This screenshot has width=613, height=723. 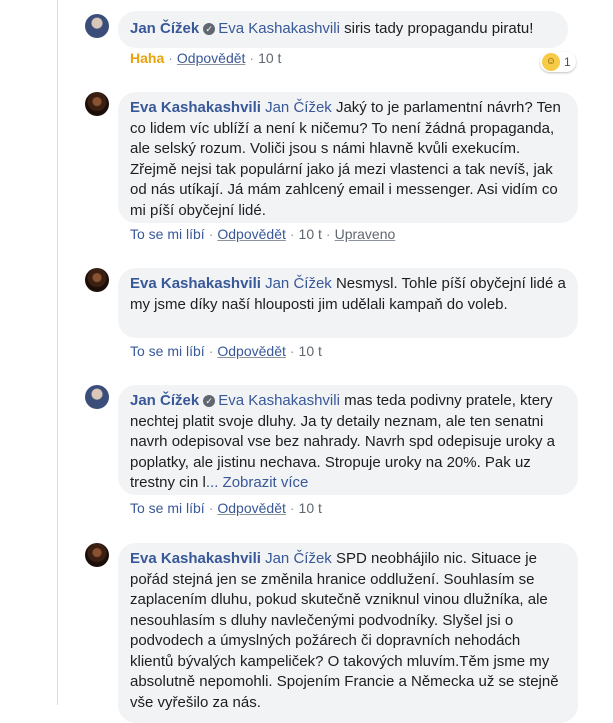 I want to click on comment-actions: Haha · Odpovědět · 10 t, so click(x=206, y=58).